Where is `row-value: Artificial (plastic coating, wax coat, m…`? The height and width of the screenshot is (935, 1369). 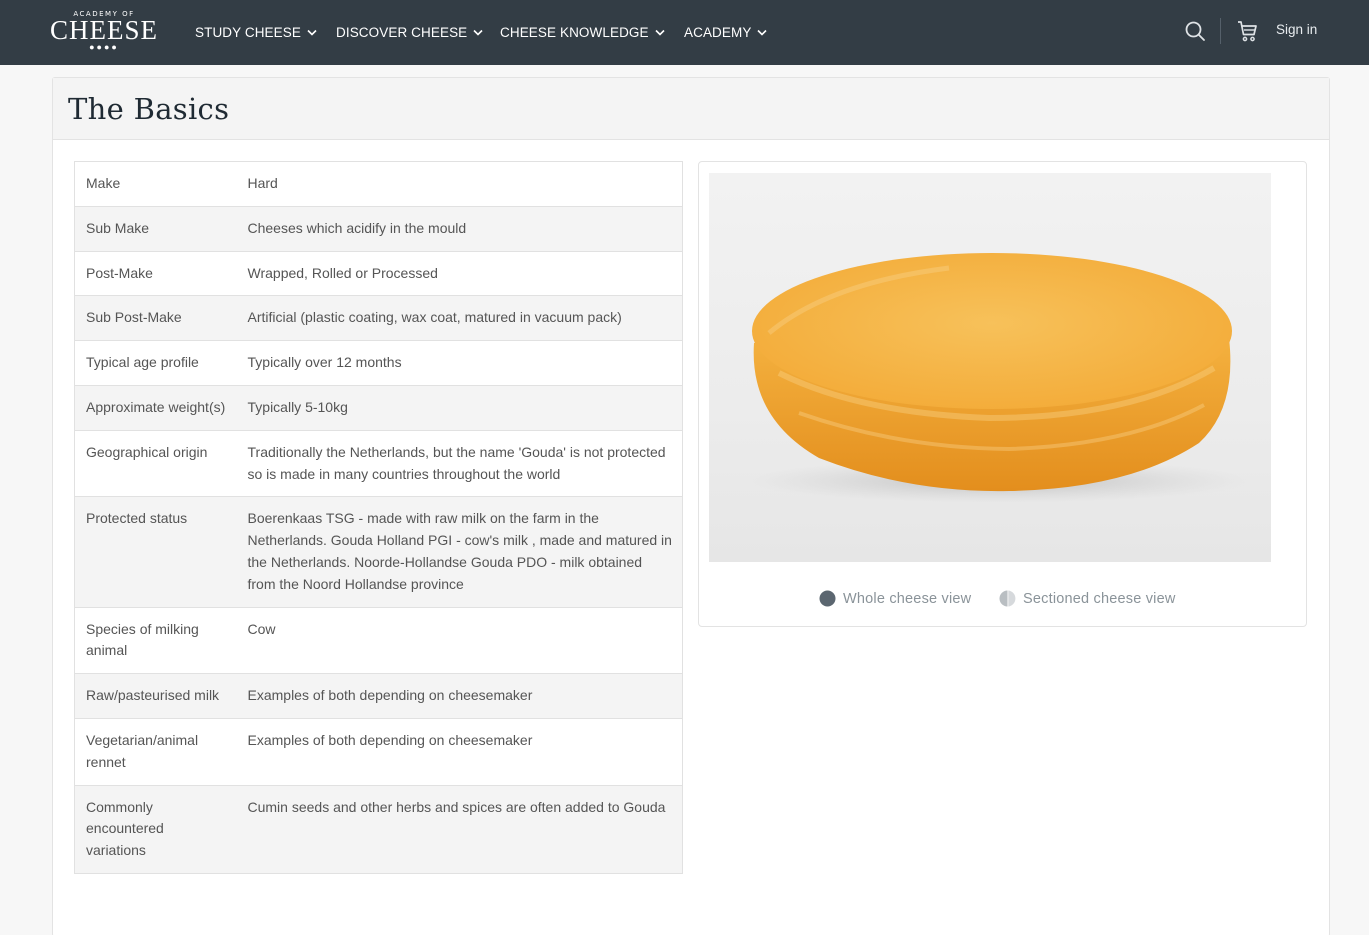
row-value: Artificial (plastic coating, wax coat, m… is located at coordinates (459, 318).